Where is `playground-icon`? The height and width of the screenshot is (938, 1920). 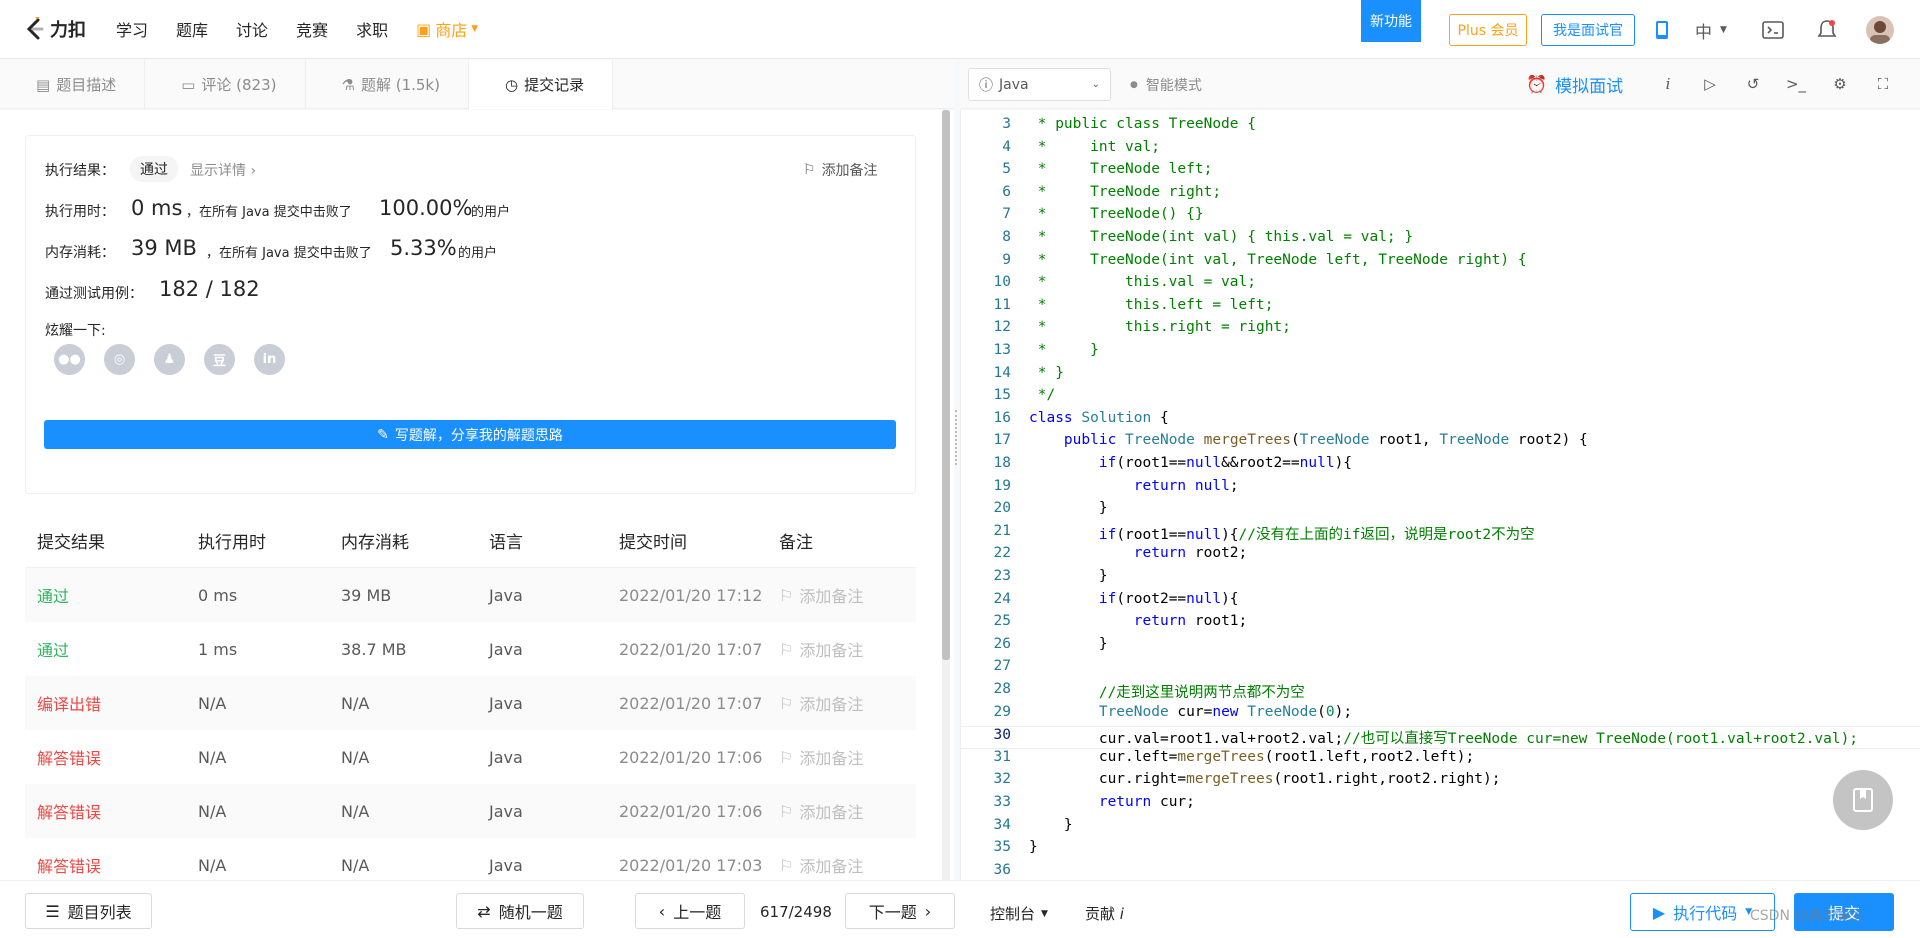 playground-icon is located at coordinates (1773, 30).